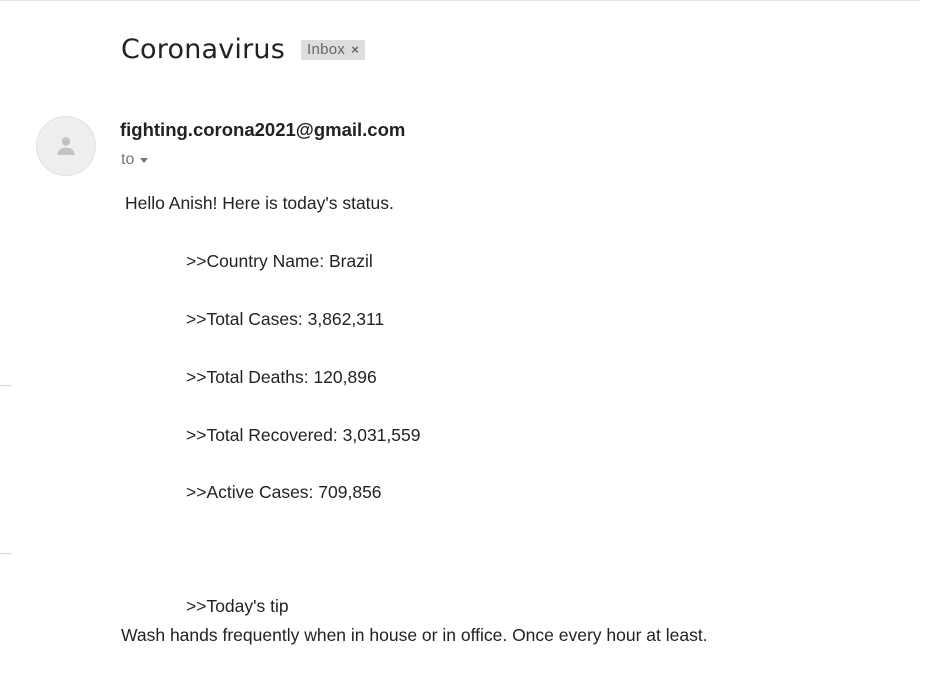 The height and width of the screenshot is (690, 951). Describe the element at coordinates (460, 0) in the screenshot. I see `top-divider` at that location.